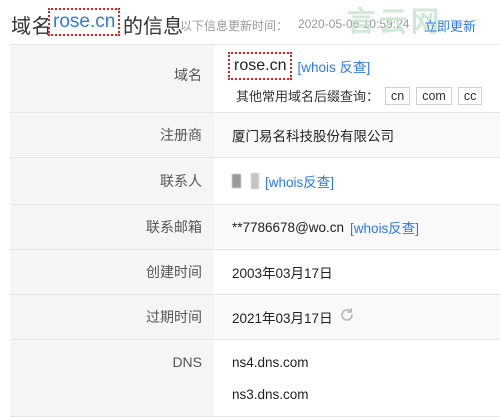  I want to click on row-label-domain: 域名, so click(112, 78).